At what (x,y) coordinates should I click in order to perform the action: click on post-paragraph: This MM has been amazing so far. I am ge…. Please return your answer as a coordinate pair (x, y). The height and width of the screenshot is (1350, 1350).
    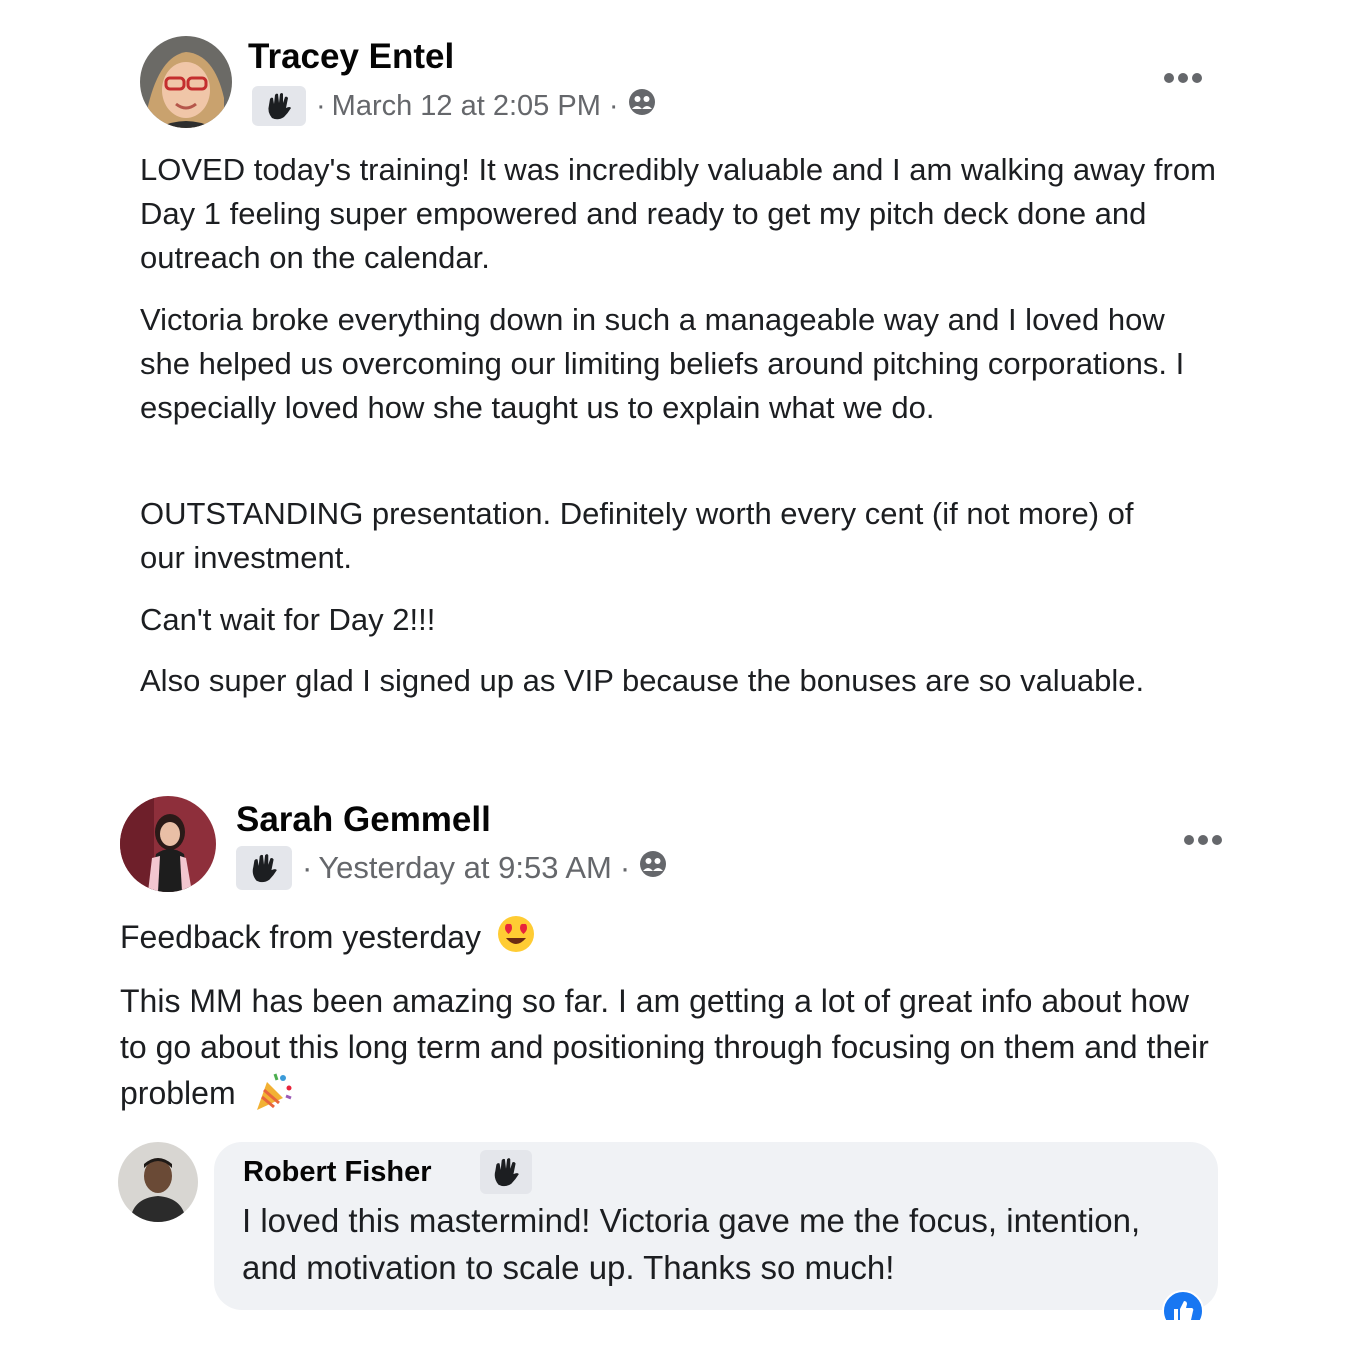
    Looking at the image, I should click on (670, 1051).